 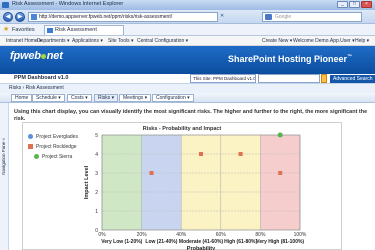 What do you see at coordinates (260, 235) in the screenshot?
I see `x-tick-label: 80%` at bounding box center [260, 235].